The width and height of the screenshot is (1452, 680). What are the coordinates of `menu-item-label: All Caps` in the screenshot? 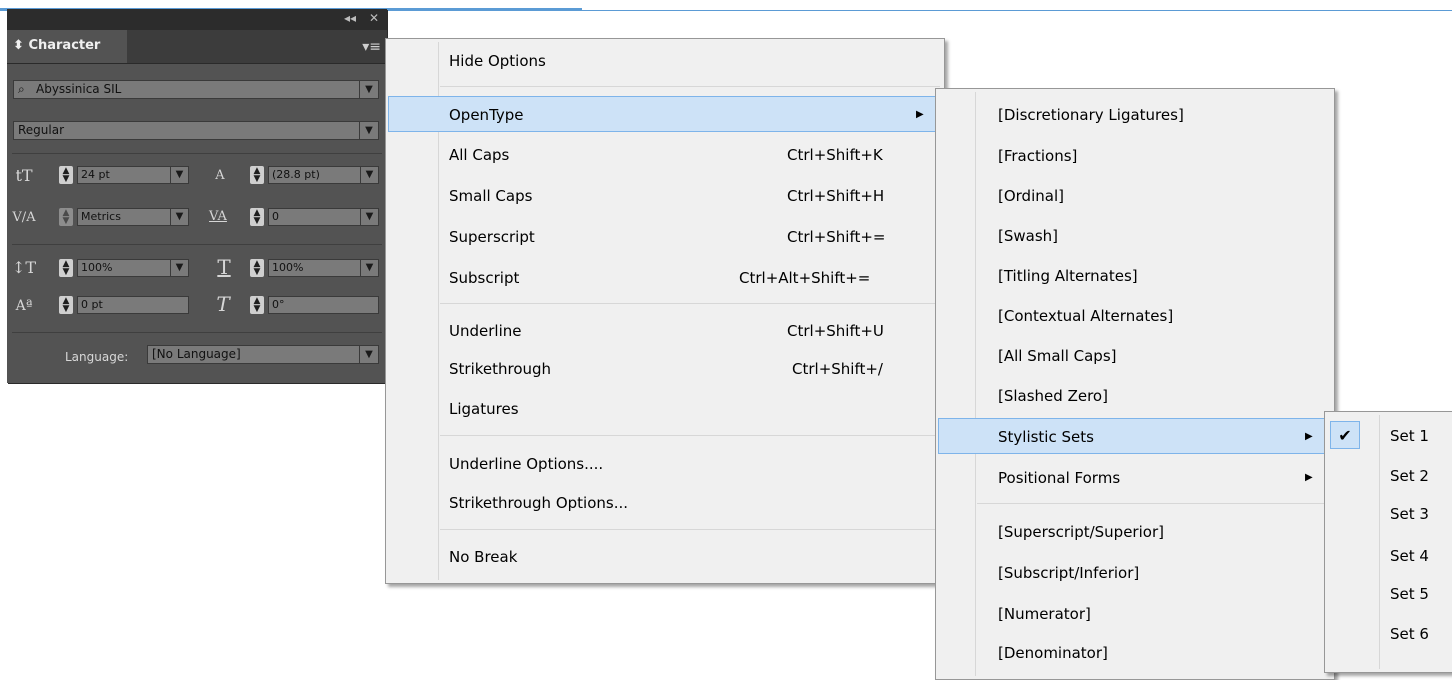 It's located at (479, 155).